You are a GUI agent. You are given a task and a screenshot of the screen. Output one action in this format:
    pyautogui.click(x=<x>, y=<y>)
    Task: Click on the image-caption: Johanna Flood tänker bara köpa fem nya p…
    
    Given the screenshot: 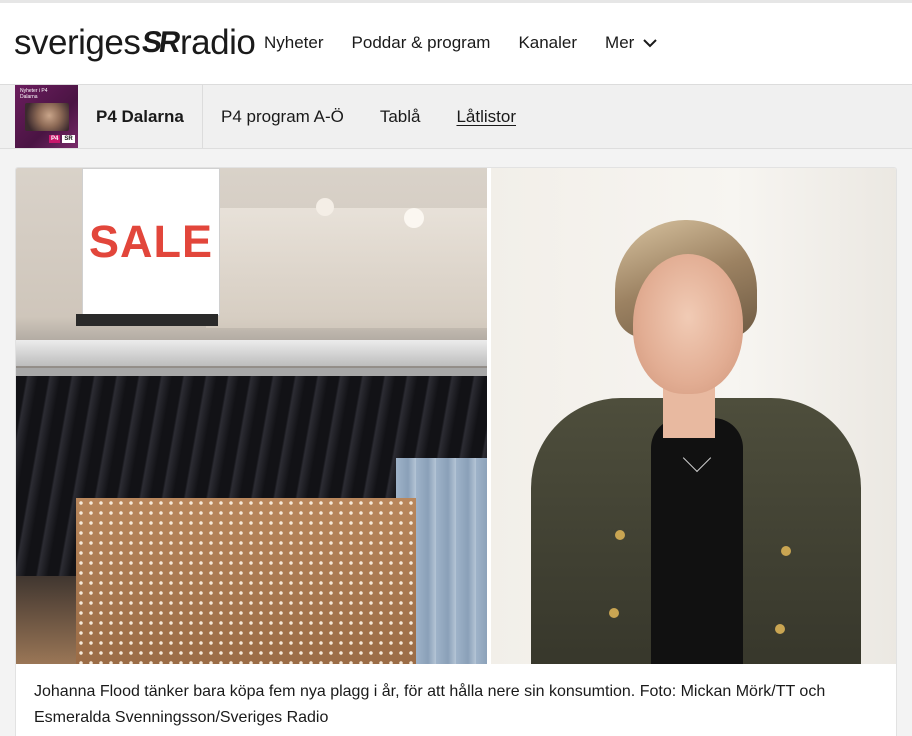 What is the action you would take?
    pyautogui.click(x=430, y=704)
    